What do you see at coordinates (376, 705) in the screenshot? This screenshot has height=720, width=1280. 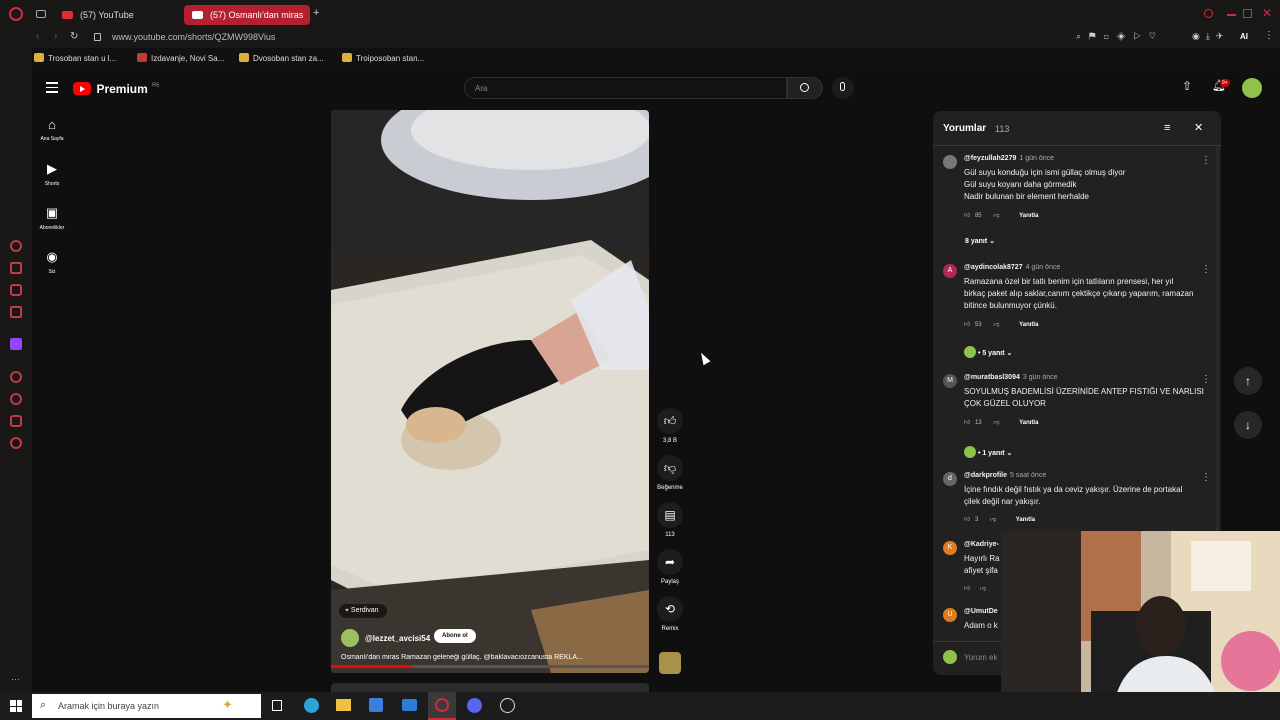 I see `store-icon` at bounding box center [376, 705].